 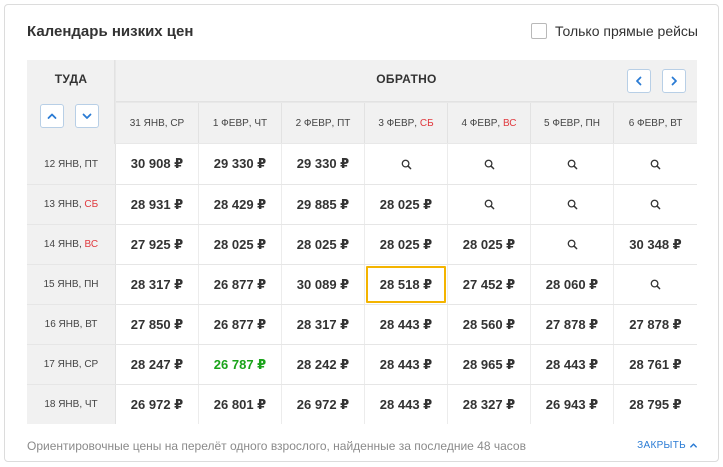 I want to click on chevron-left-icon, so click(x=639, y=81).